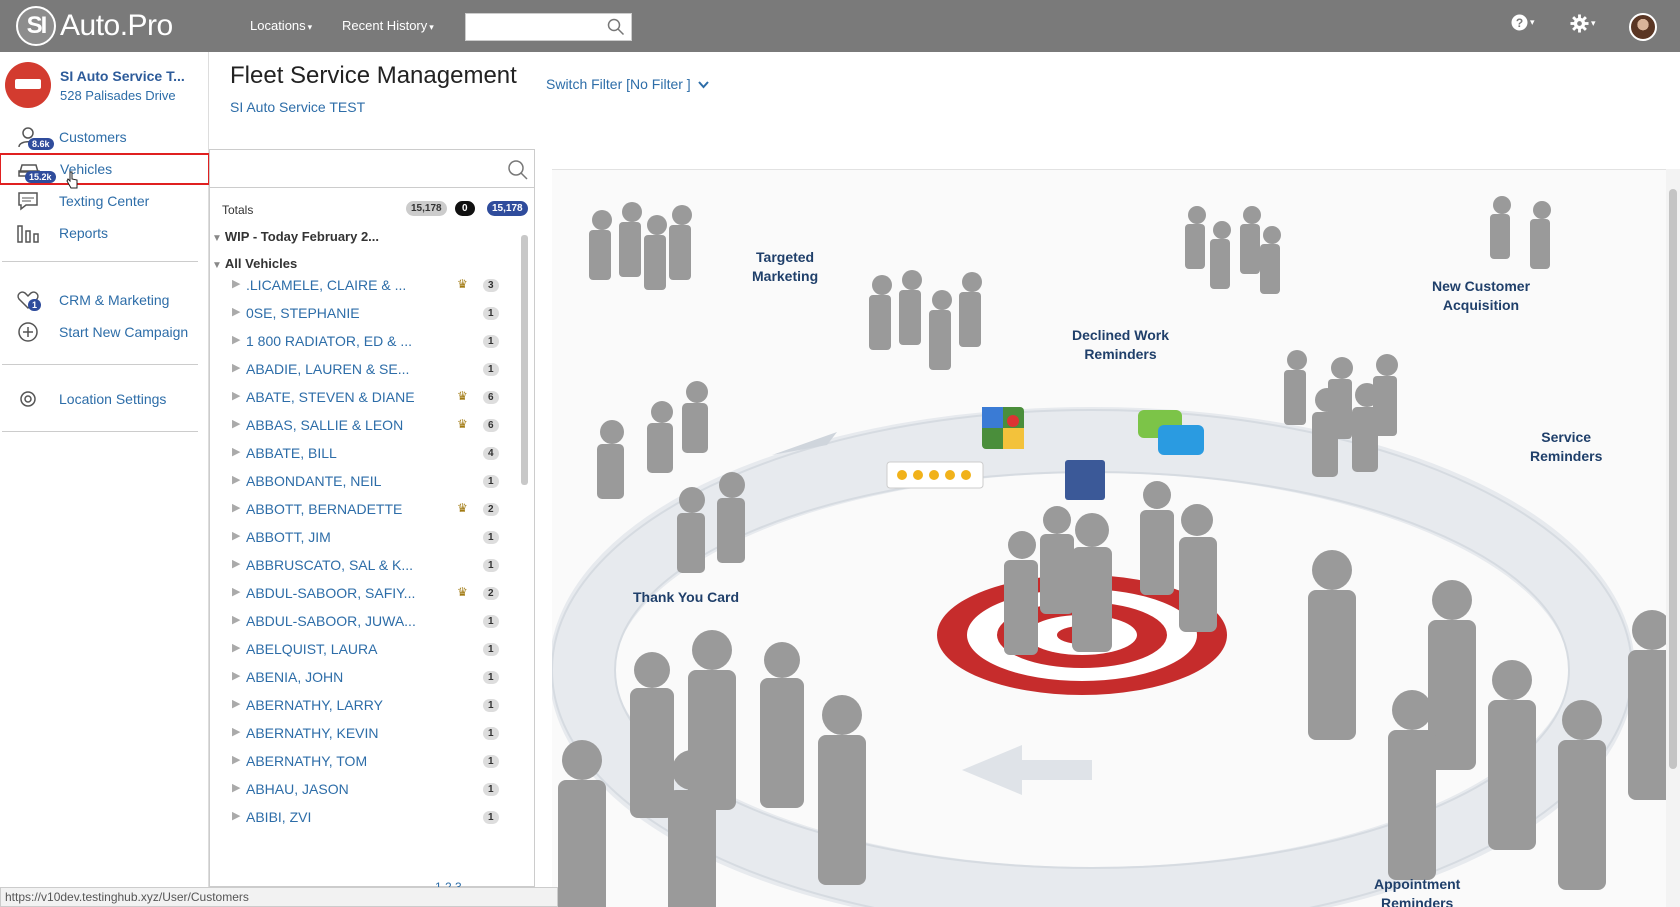 The image size is (1680, 907). I want to click on settings-menu: ▾, so click(1583, 23).